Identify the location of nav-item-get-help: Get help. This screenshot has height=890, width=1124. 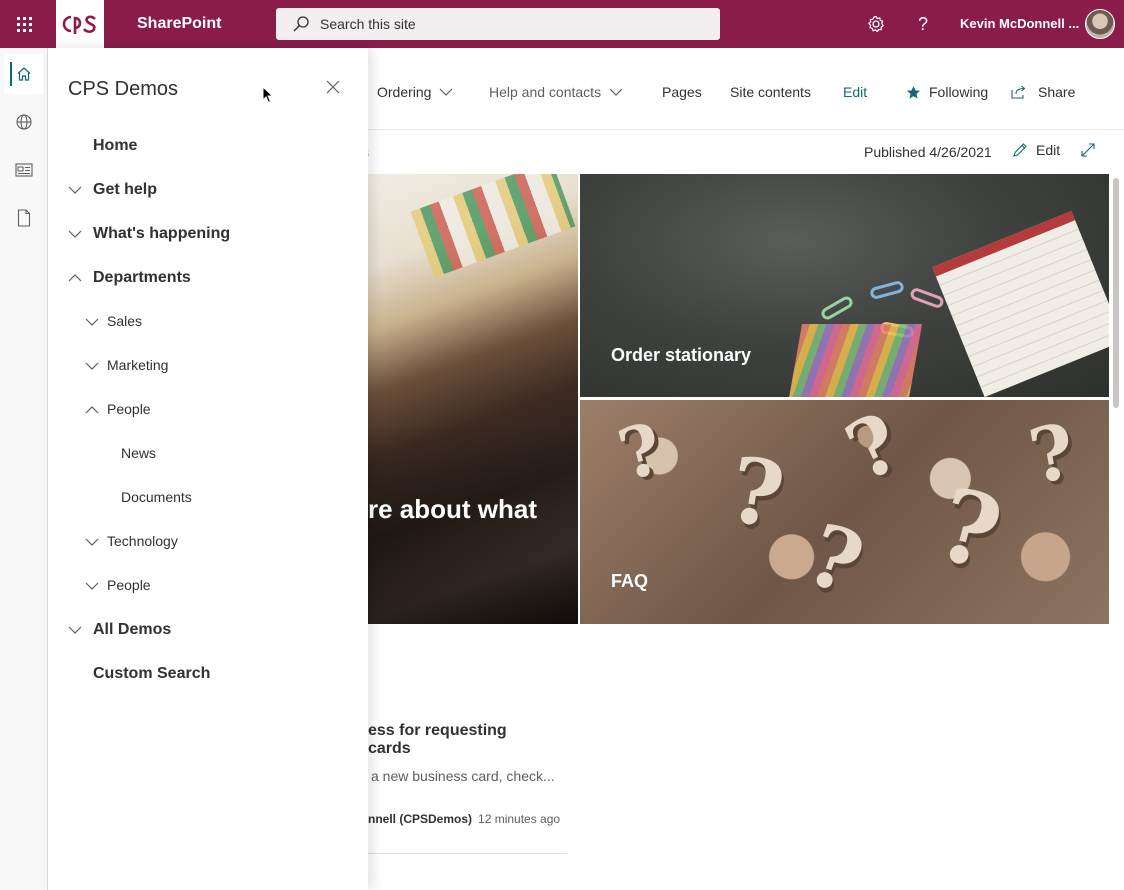
(125, 190).